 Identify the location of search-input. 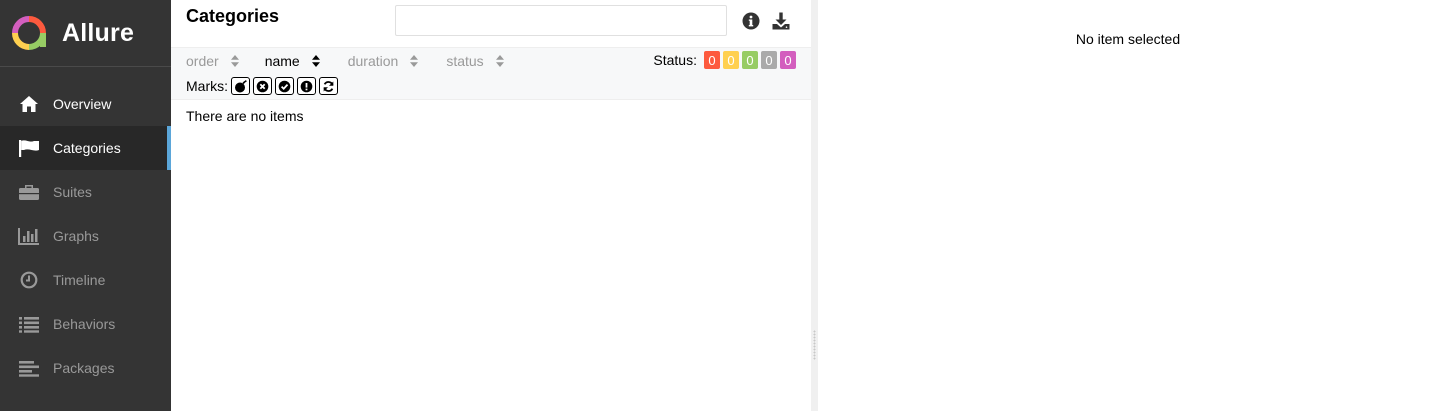
(561, 20).